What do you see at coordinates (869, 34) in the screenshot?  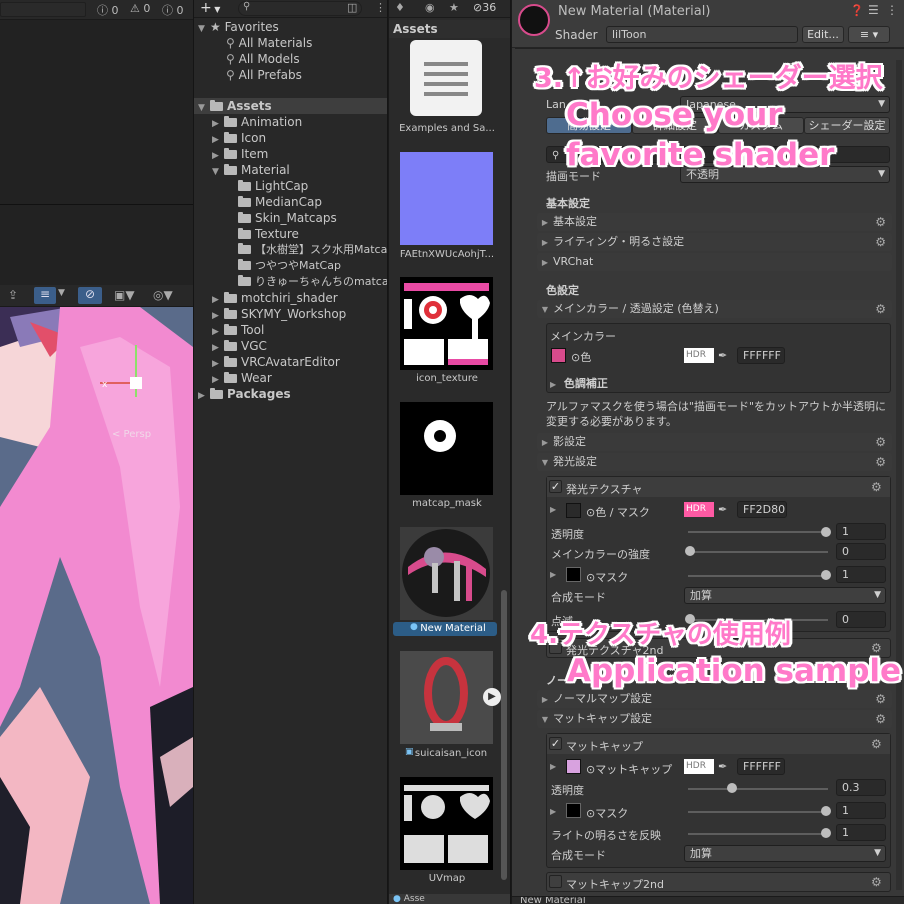 I see `list-menu-button: ≡ ▾` at bounding box center [869, 34].